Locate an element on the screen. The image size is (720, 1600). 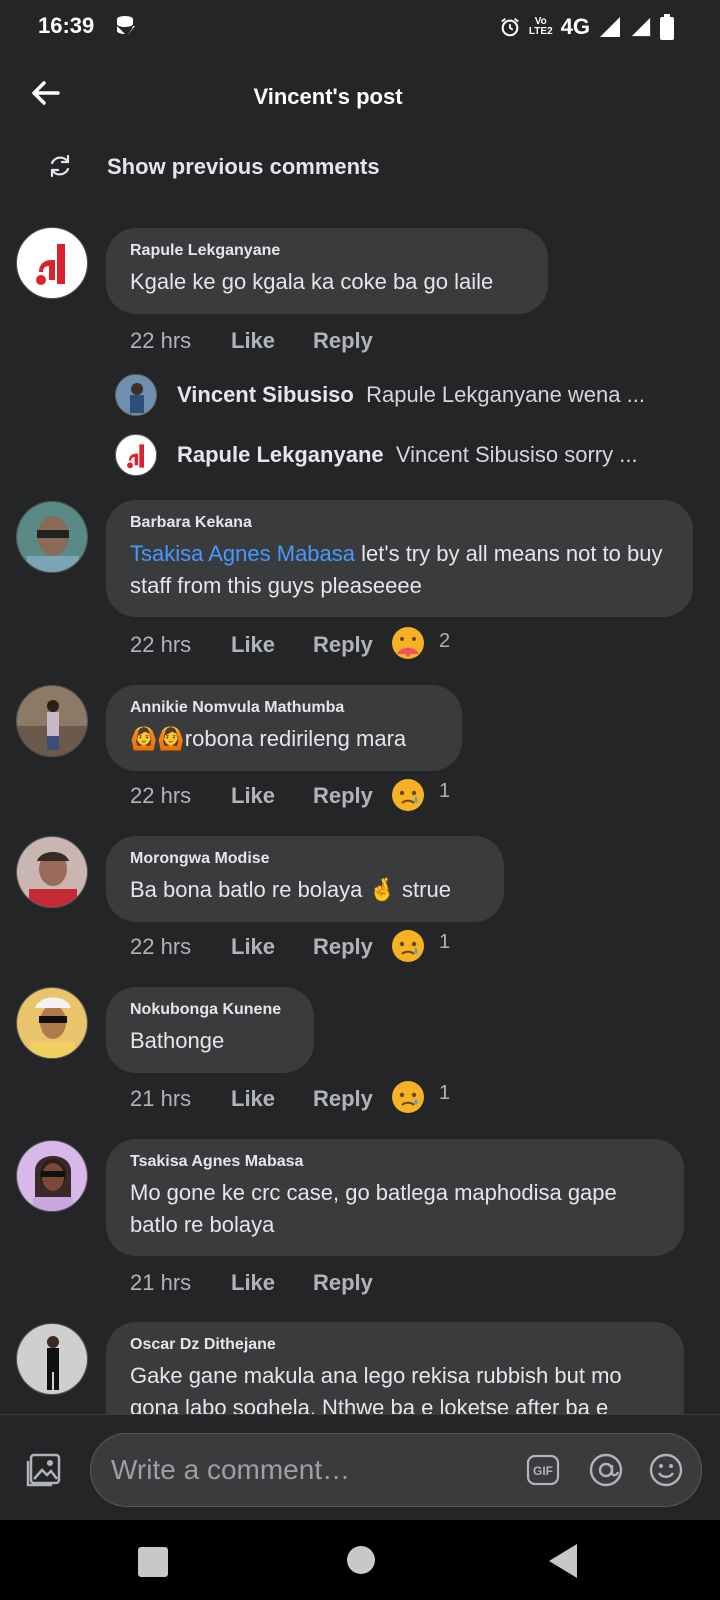
care-reaction-icon is located at coordinates (408, 643).